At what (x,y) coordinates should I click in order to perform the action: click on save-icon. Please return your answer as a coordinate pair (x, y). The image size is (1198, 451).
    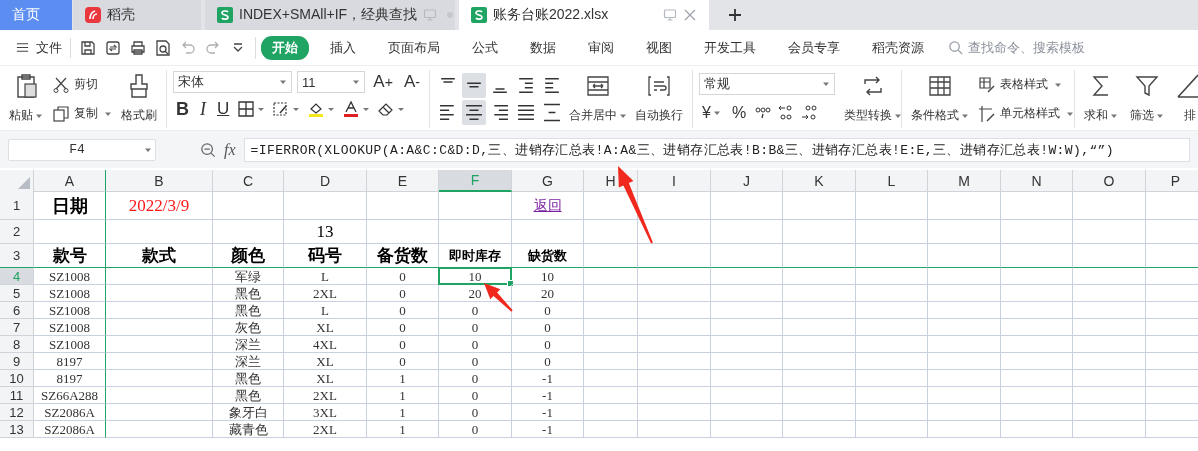
    Looking at the image, I should click on (88, 47).